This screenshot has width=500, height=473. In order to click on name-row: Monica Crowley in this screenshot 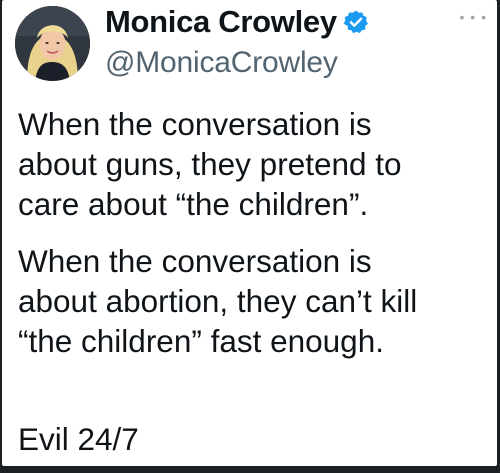, I will do `click(237, 22)`.